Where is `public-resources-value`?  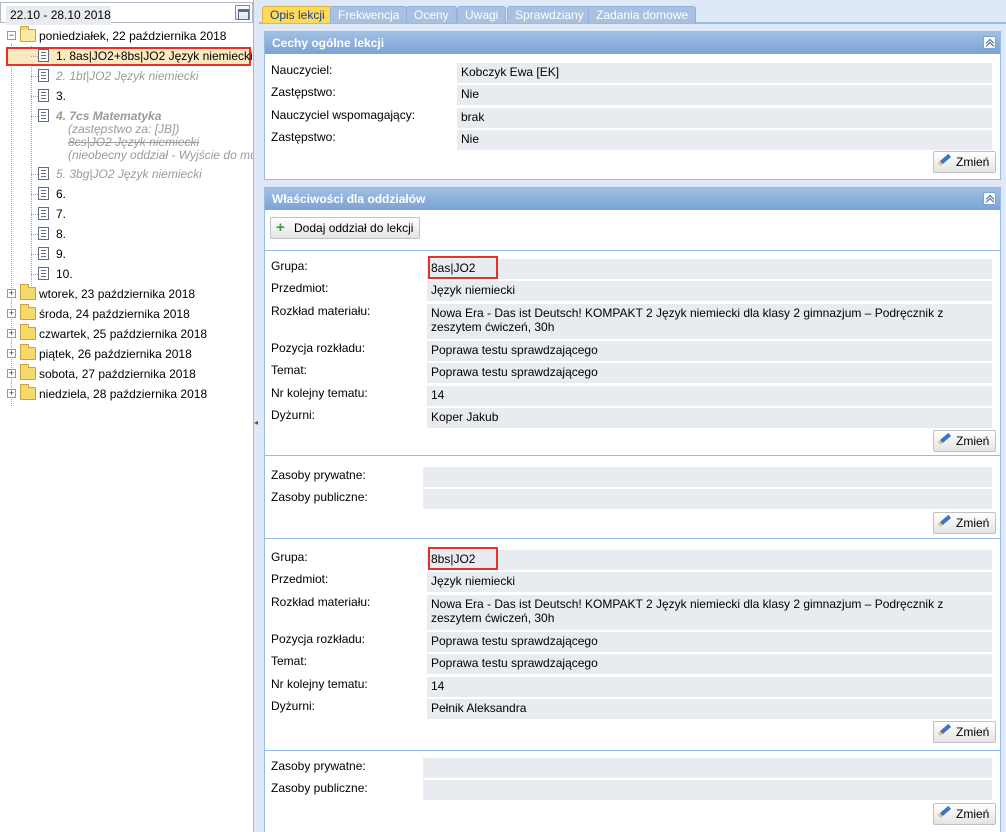
public-resources-value is located at coordinates (707, 499).